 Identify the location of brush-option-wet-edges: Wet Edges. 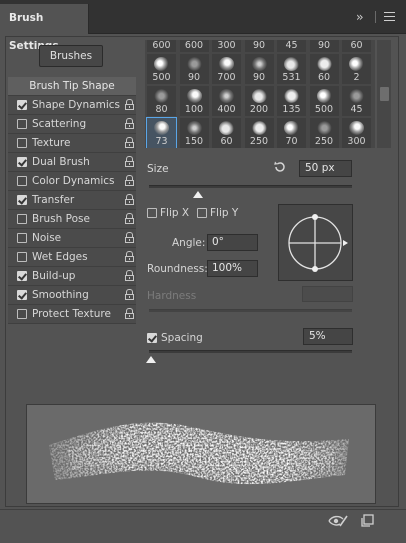
(72, 257).